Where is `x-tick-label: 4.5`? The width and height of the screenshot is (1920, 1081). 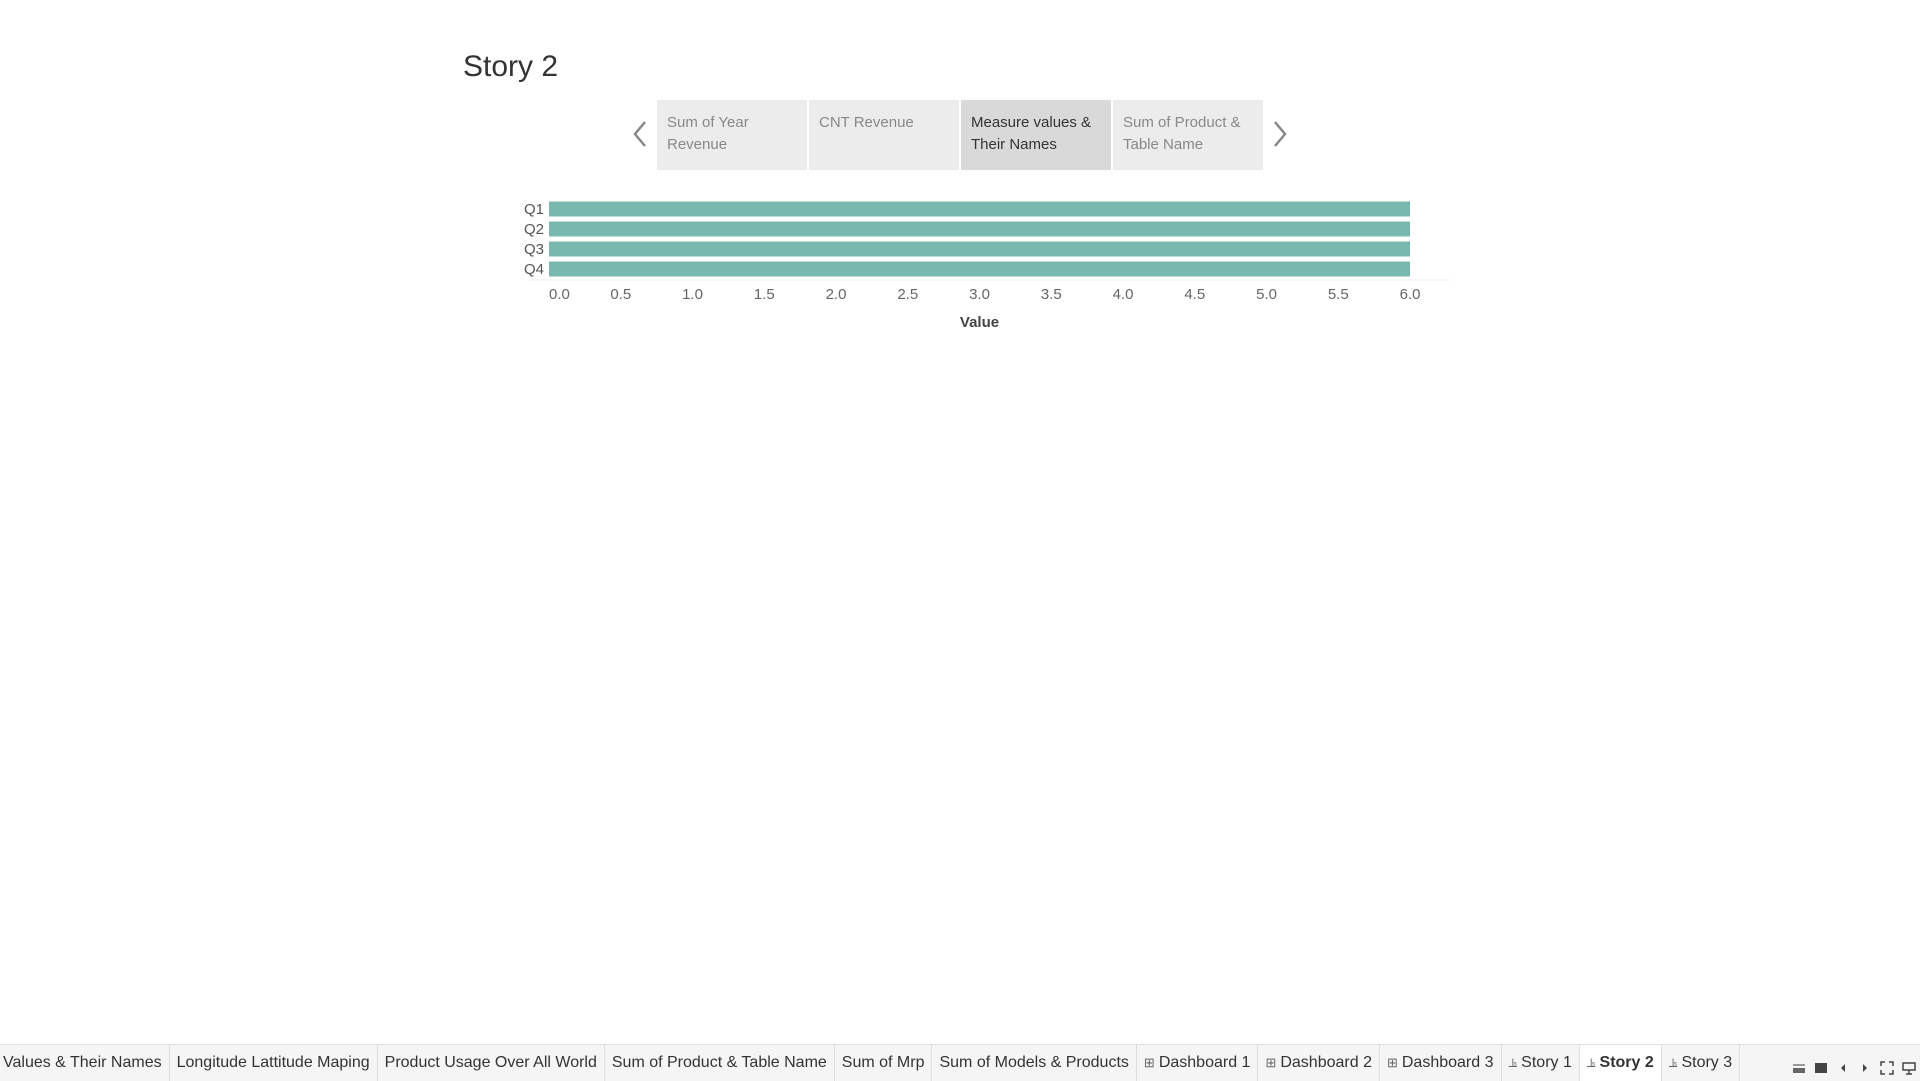 x-tick-label: 4.5 is located at coordinates (1194, 294).